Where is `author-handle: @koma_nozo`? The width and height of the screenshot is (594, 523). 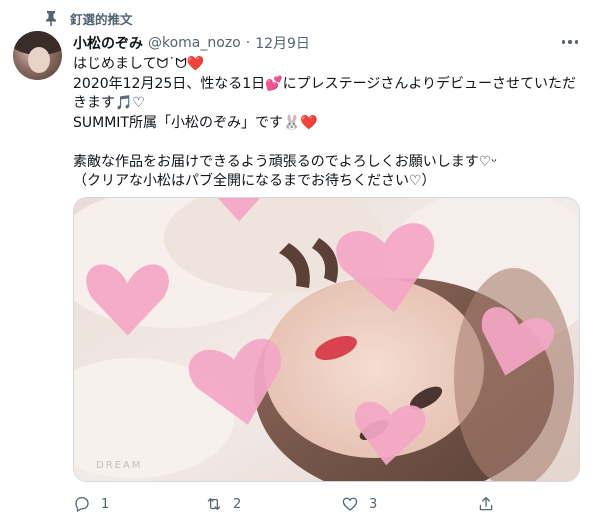
author-handle: @koma_nozo is located at coordinates (194, 43).